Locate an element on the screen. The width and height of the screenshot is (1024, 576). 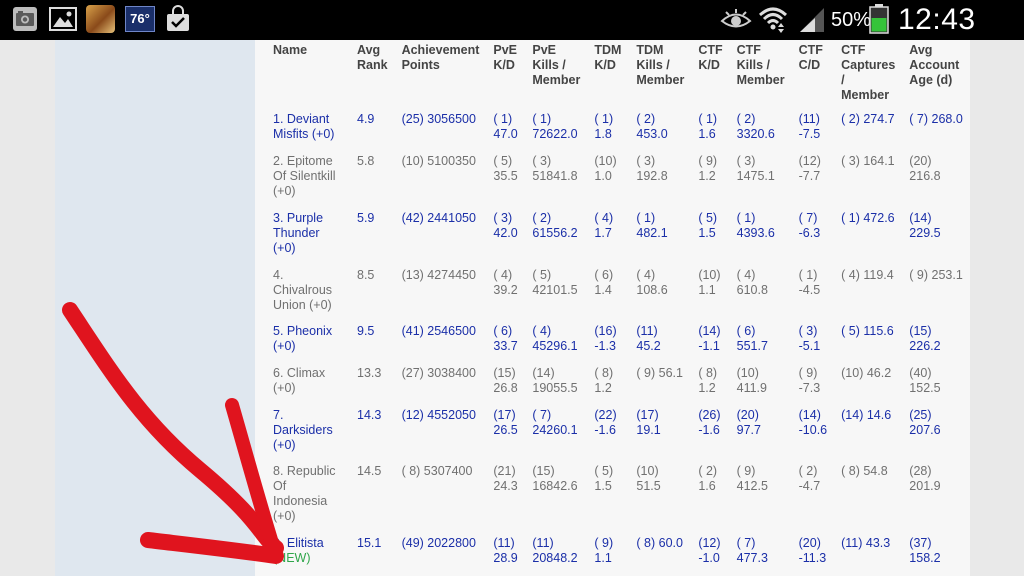
clan-name-link: 2. Epitome Of Silentkill (+0) is located at coordinates (305, 176).